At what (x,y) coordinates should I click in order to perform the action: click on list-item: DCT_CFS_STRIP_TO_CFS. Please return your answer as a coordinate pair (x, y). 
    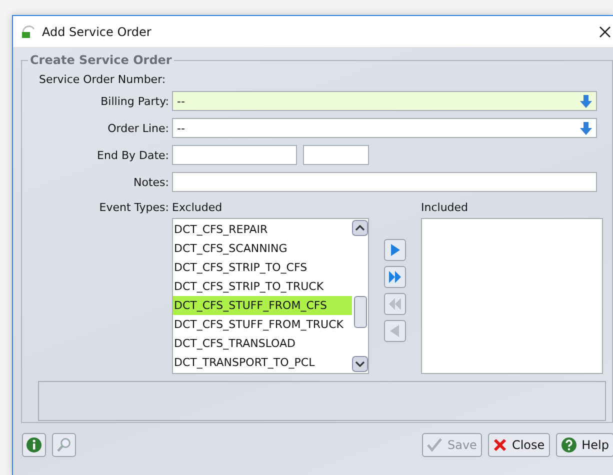
    Looking at the image, I should click on (262, 267).